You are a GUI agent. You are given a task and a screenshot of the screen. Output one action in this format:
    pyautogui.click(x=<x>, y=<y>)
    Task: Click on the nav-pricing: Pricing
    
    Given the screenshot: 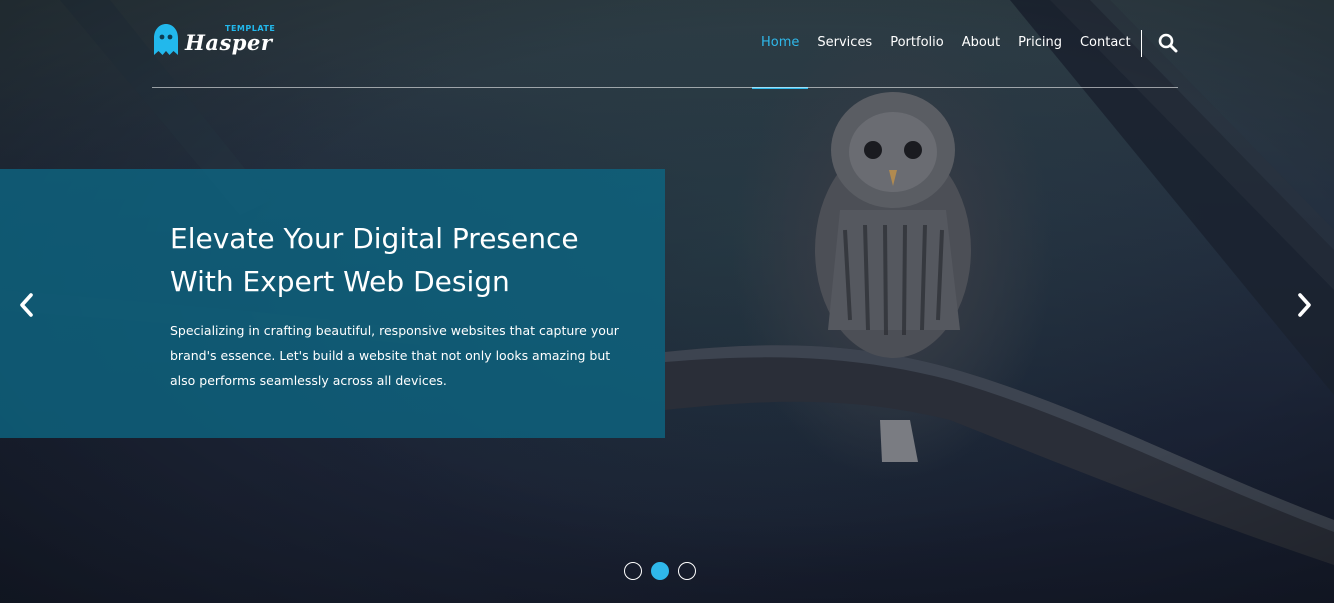 What is the action you would take?
    pyautogui.click(x=1040, y=44)
    